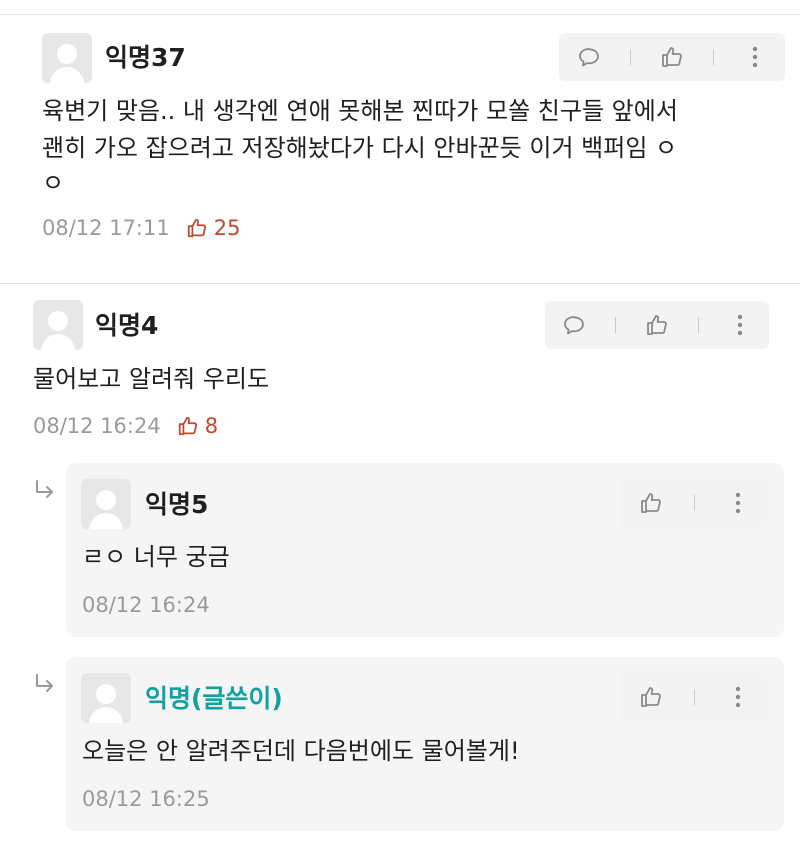 The height and width of the screenshot is (851, 800). Describe the element at coordinates (106, 228) in the screenshot. I see `timestamp: 08/12 17:11` at that location.